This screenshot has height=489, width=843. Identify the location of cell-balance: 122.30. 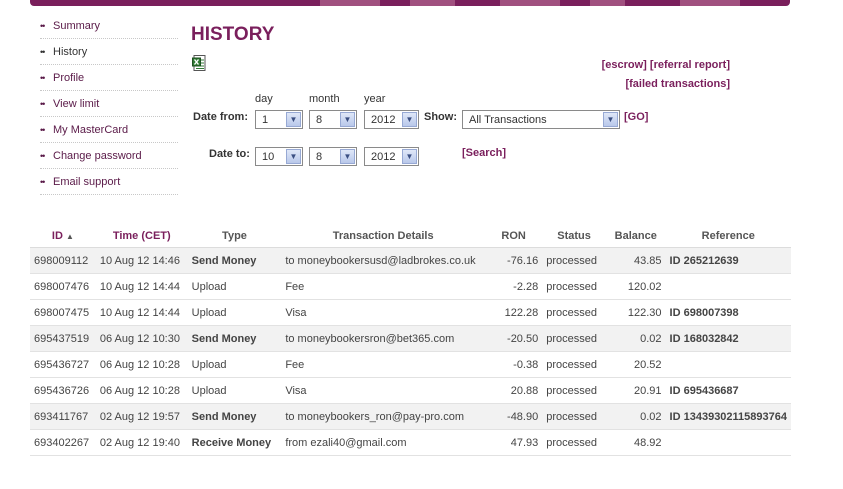
(635, 312).